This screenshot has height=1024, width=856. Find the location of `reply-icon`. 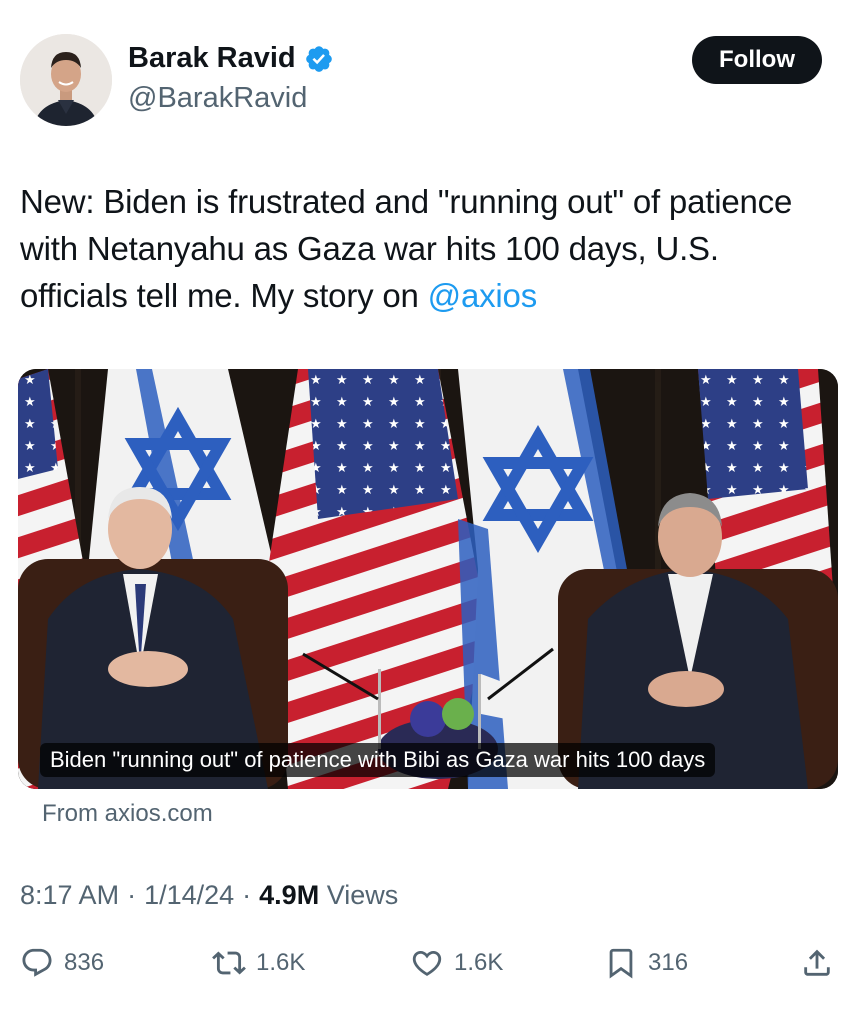

reply-icon is located at coordinates (37, 962).